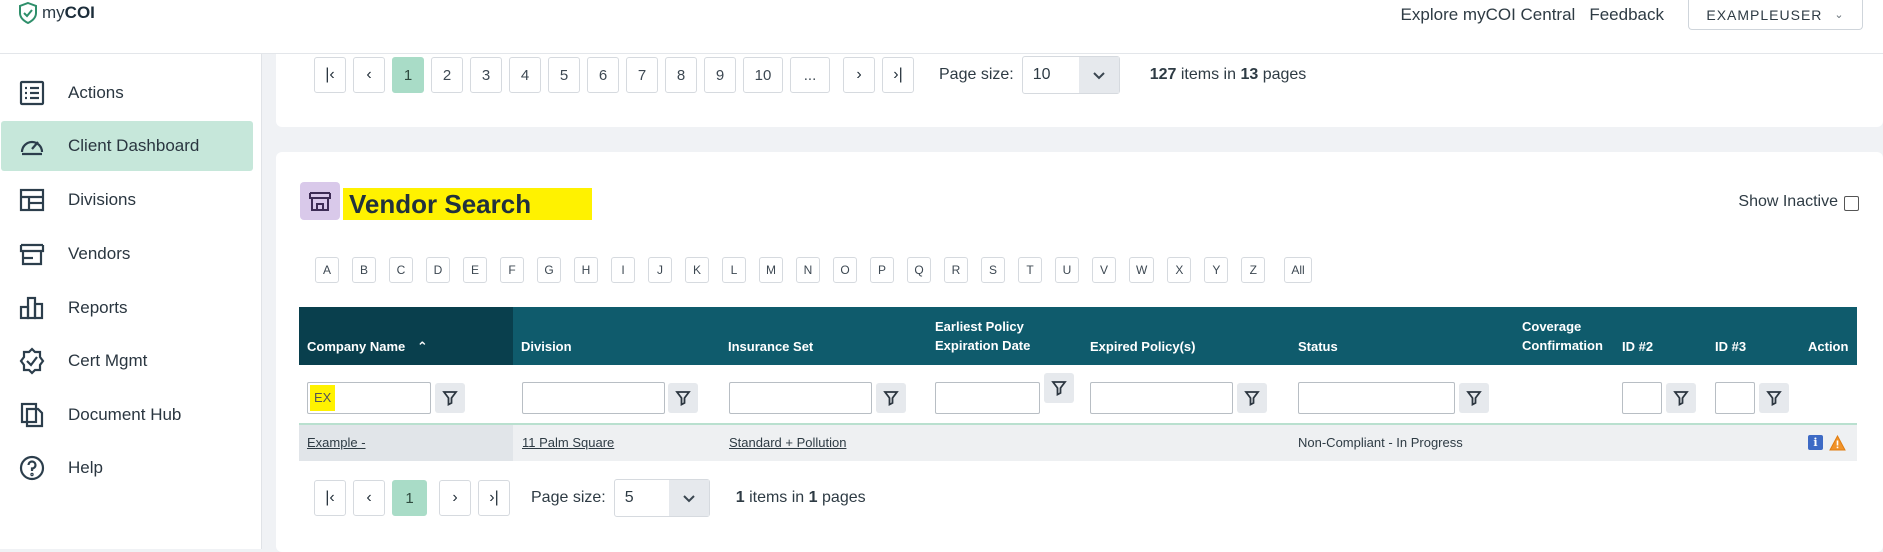  What do you see at coordinates (32, 200) in the screenshot?
I see `divisions-grid-icon` at bounding box center [32, 200].